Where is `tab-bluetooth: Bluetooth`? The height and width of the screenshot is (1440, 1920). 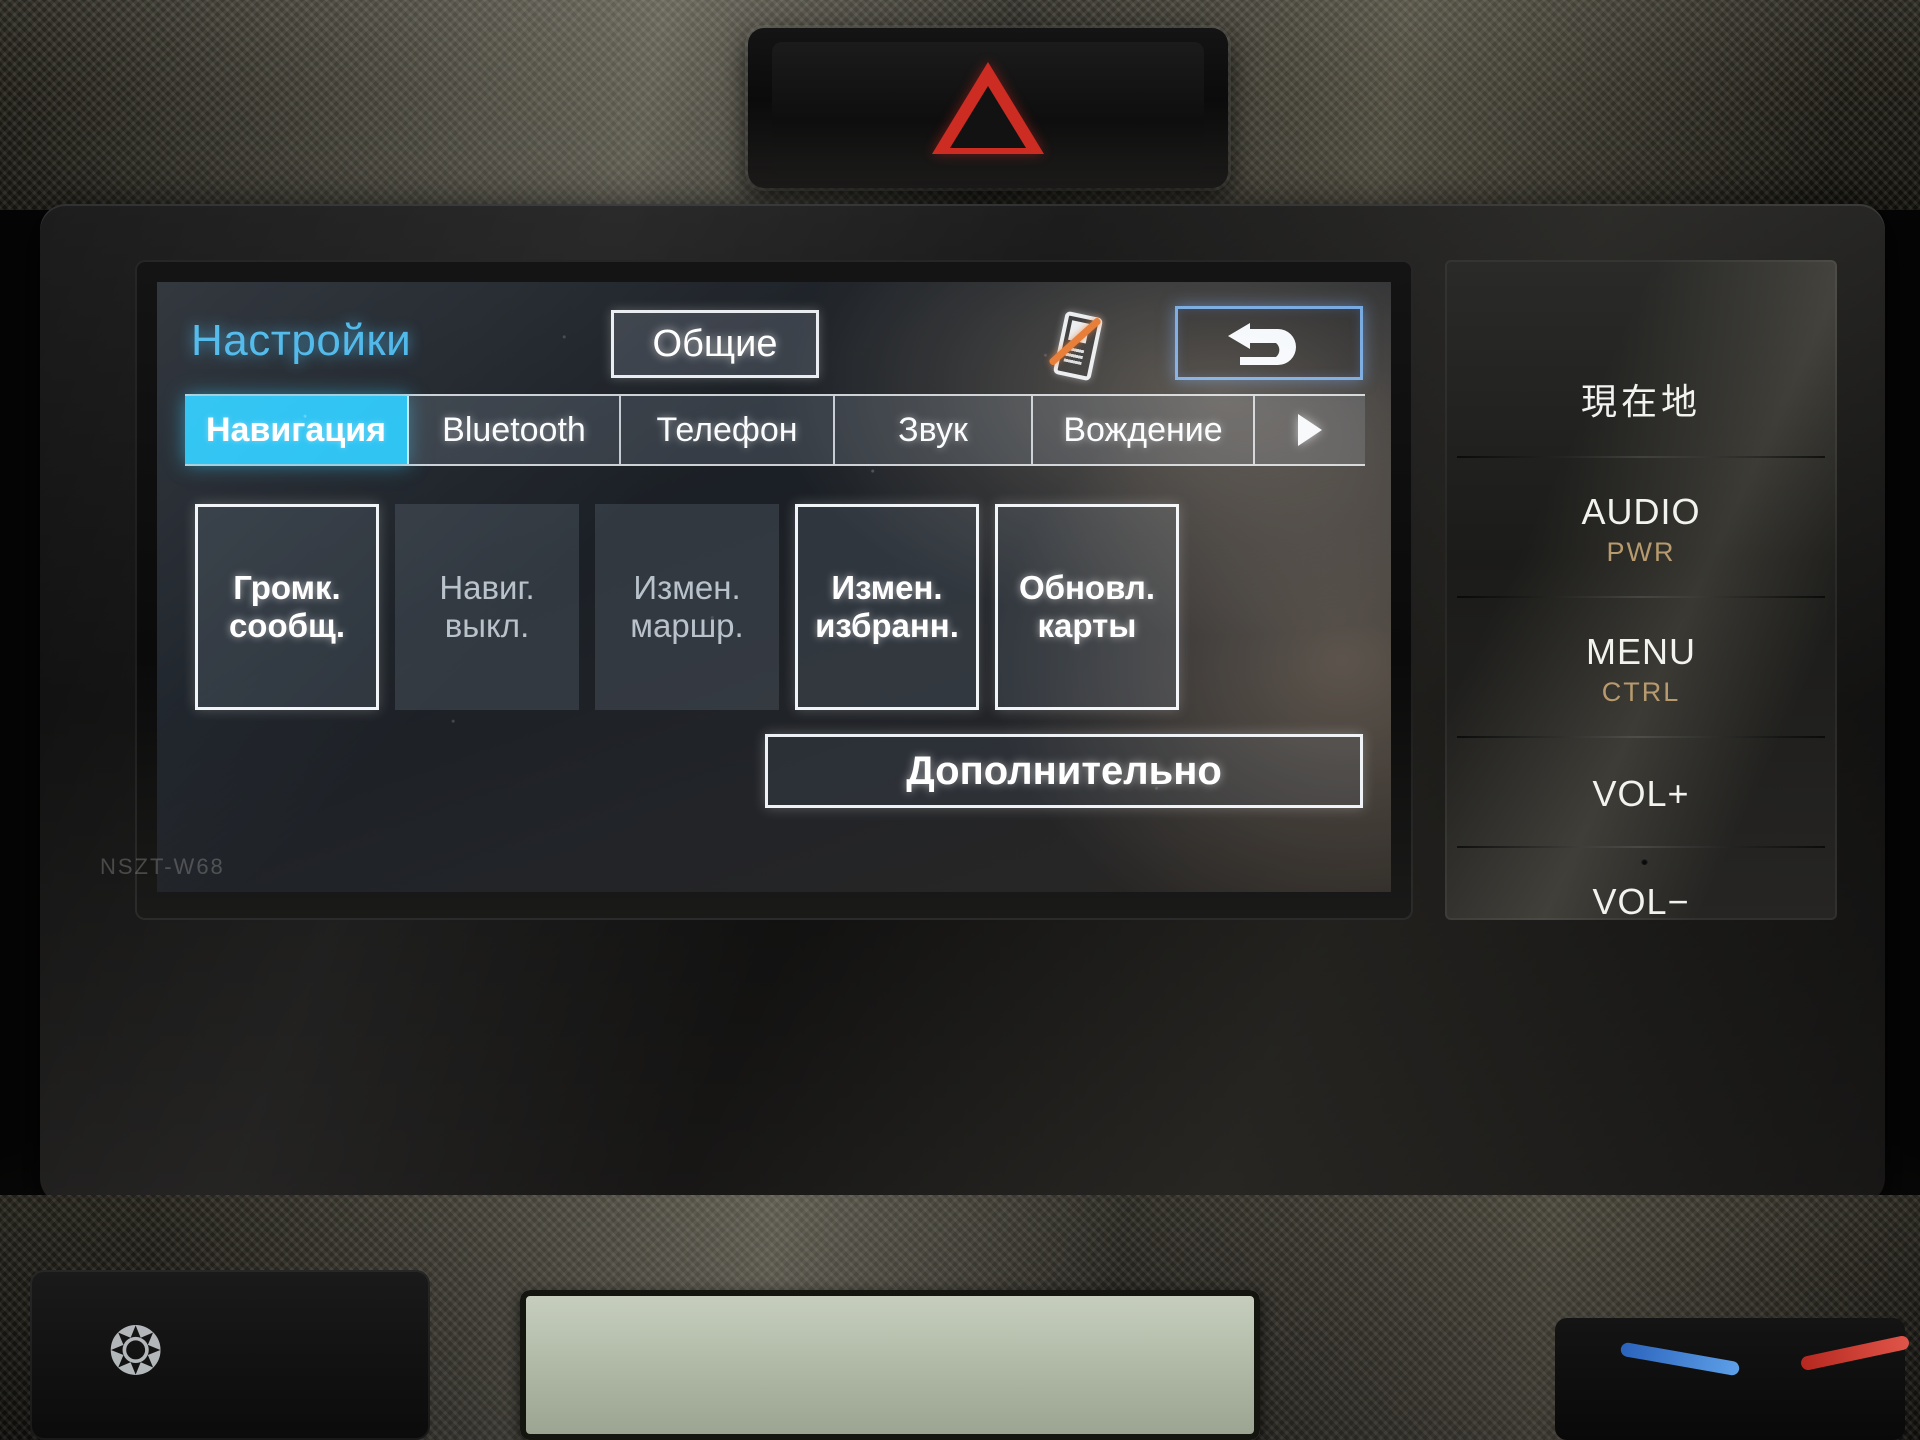 tab-bluetooth: Bluetooth is located at coordinates (515, 430).